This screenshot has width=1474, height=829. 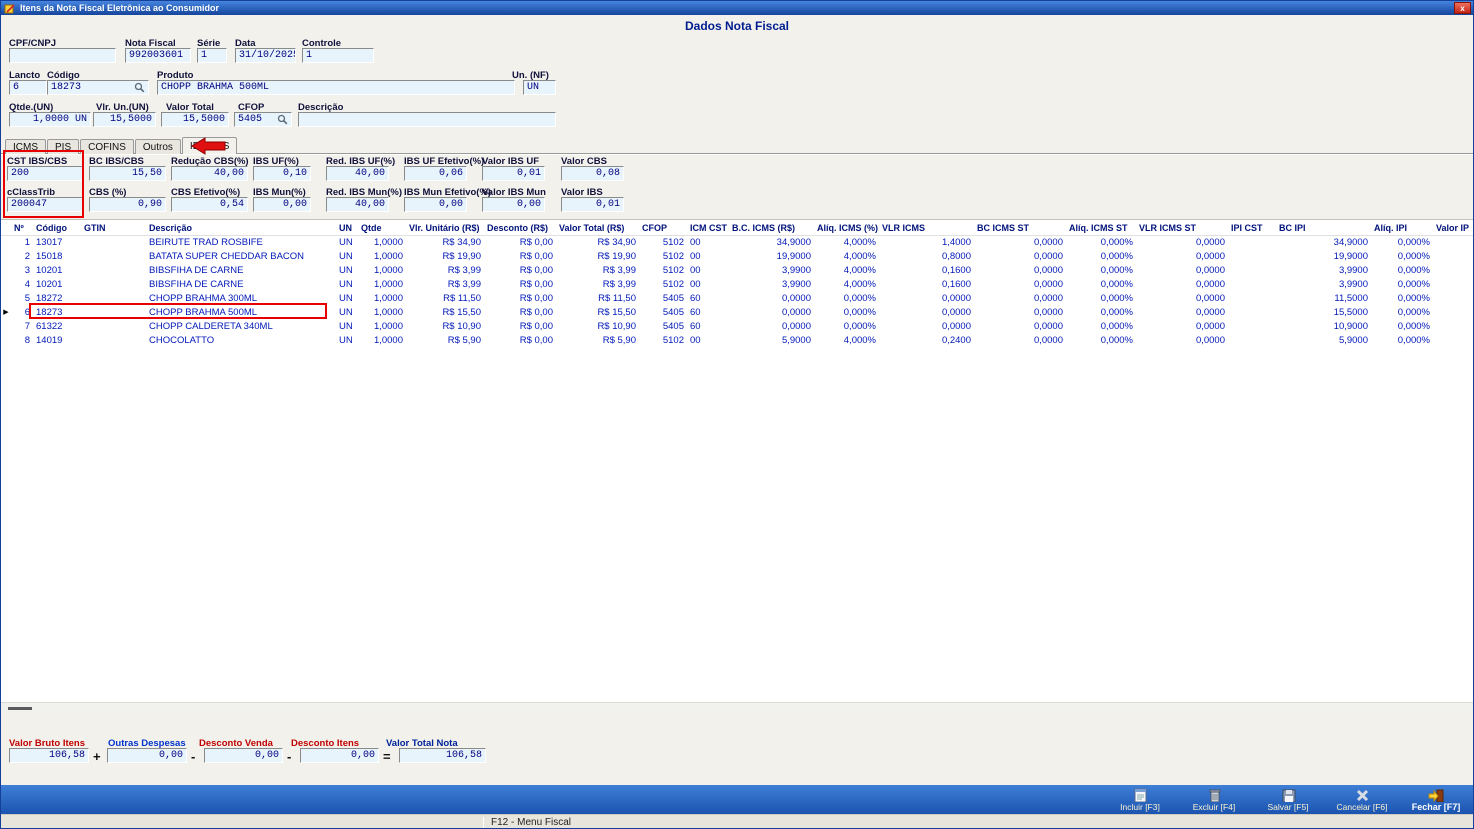 I want to click on un-nf-field: UN, so click(x=539, y=87).